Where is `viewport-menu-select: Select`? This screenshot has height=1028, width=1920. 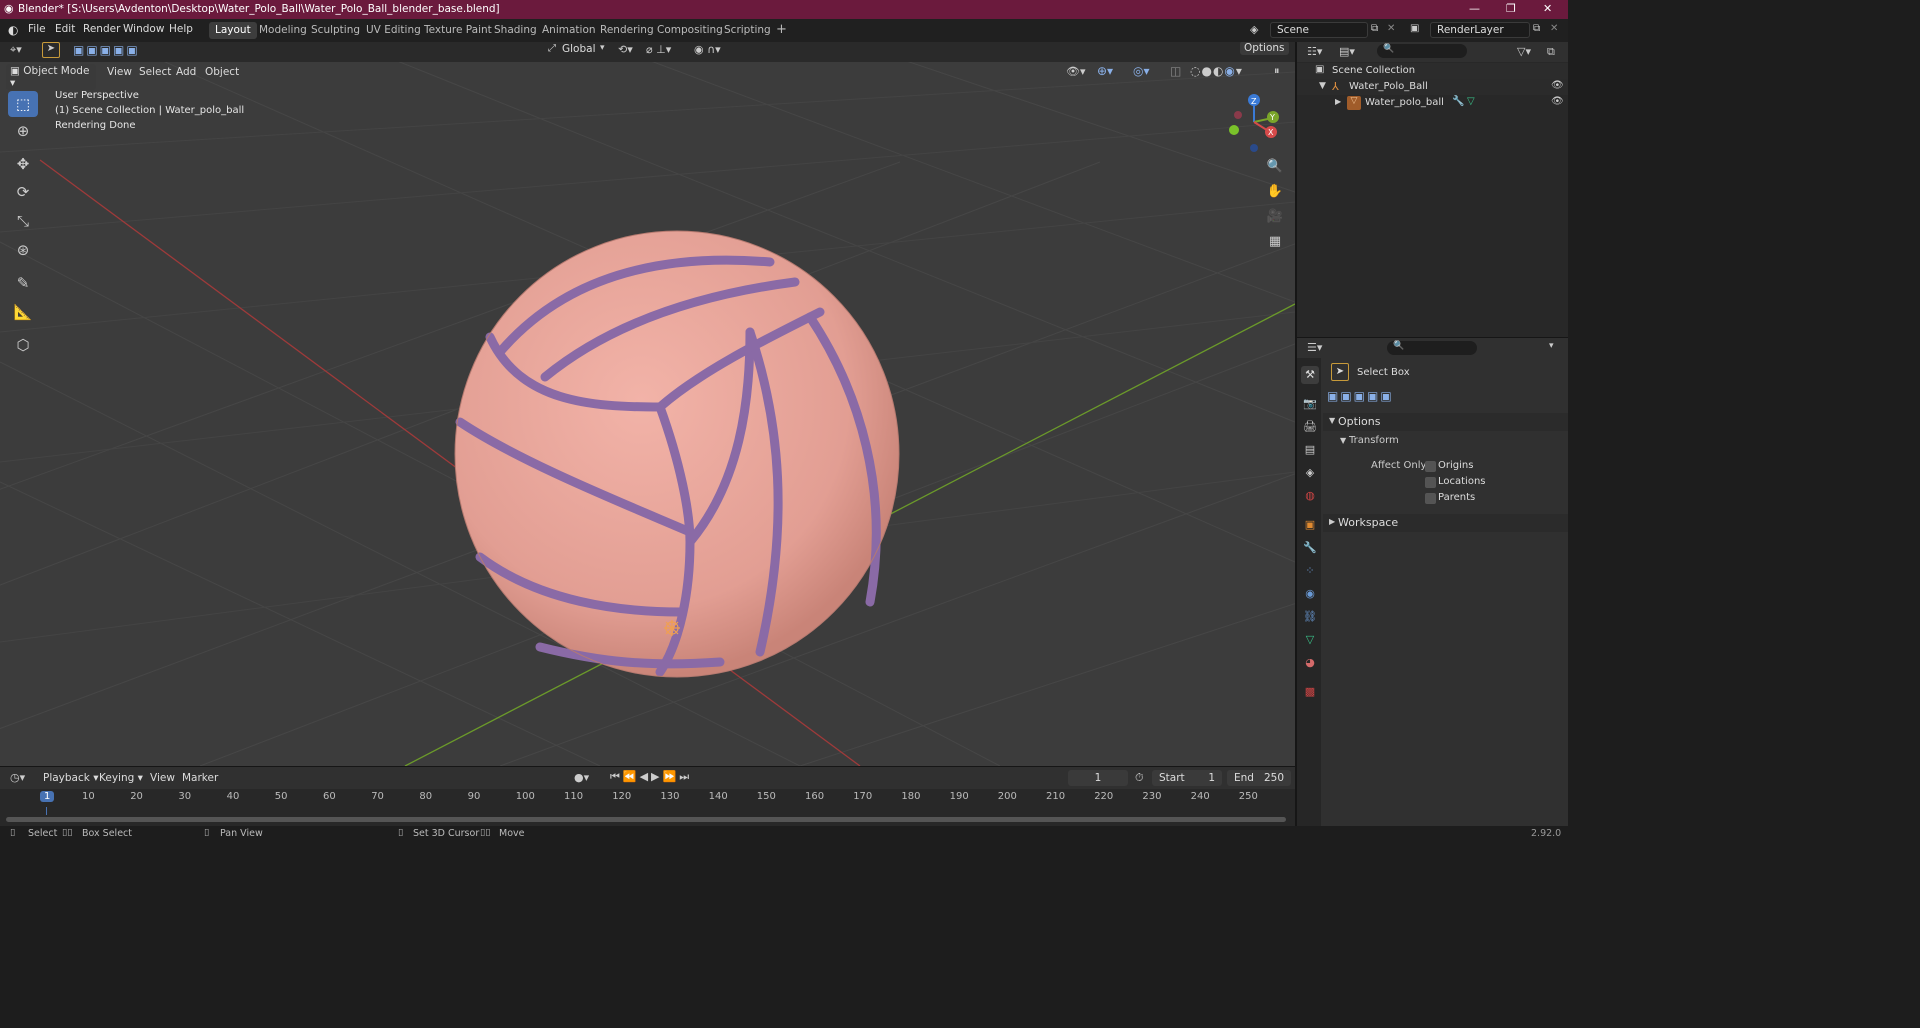 viewport-menu-select: Select is located at coordinates (155, 72).